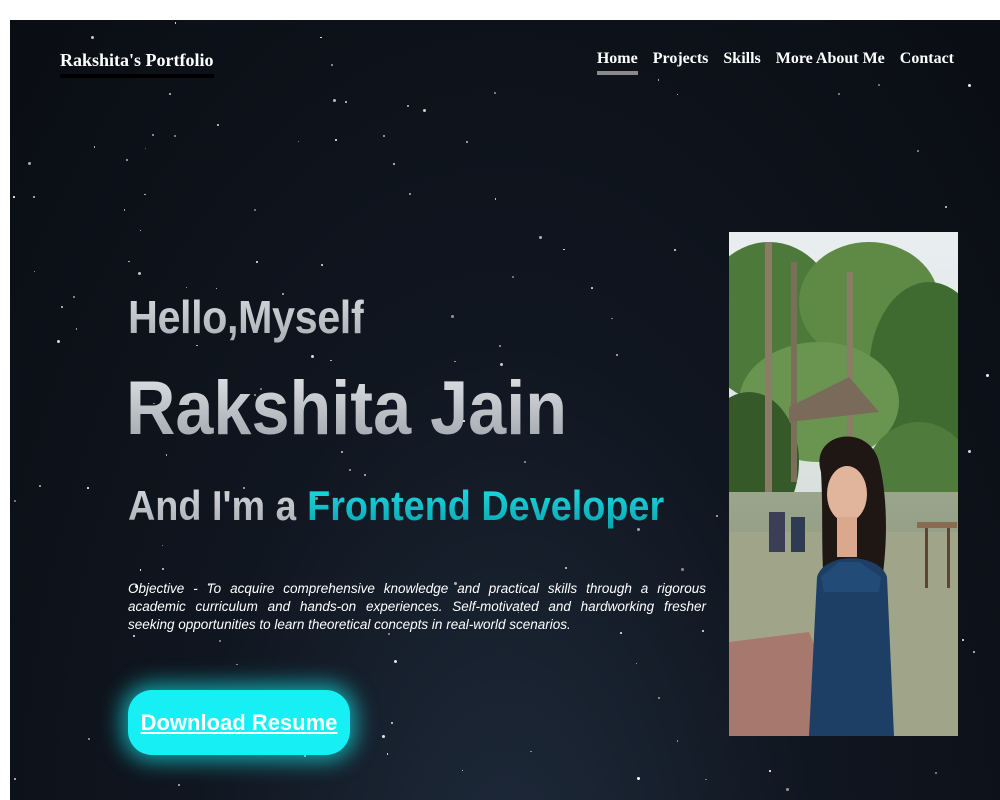 Image resolution: width=1000 pixels, height=800 pixels. I want to click on brand-logo: Rakshita's Portfolio, so click(137, 64).